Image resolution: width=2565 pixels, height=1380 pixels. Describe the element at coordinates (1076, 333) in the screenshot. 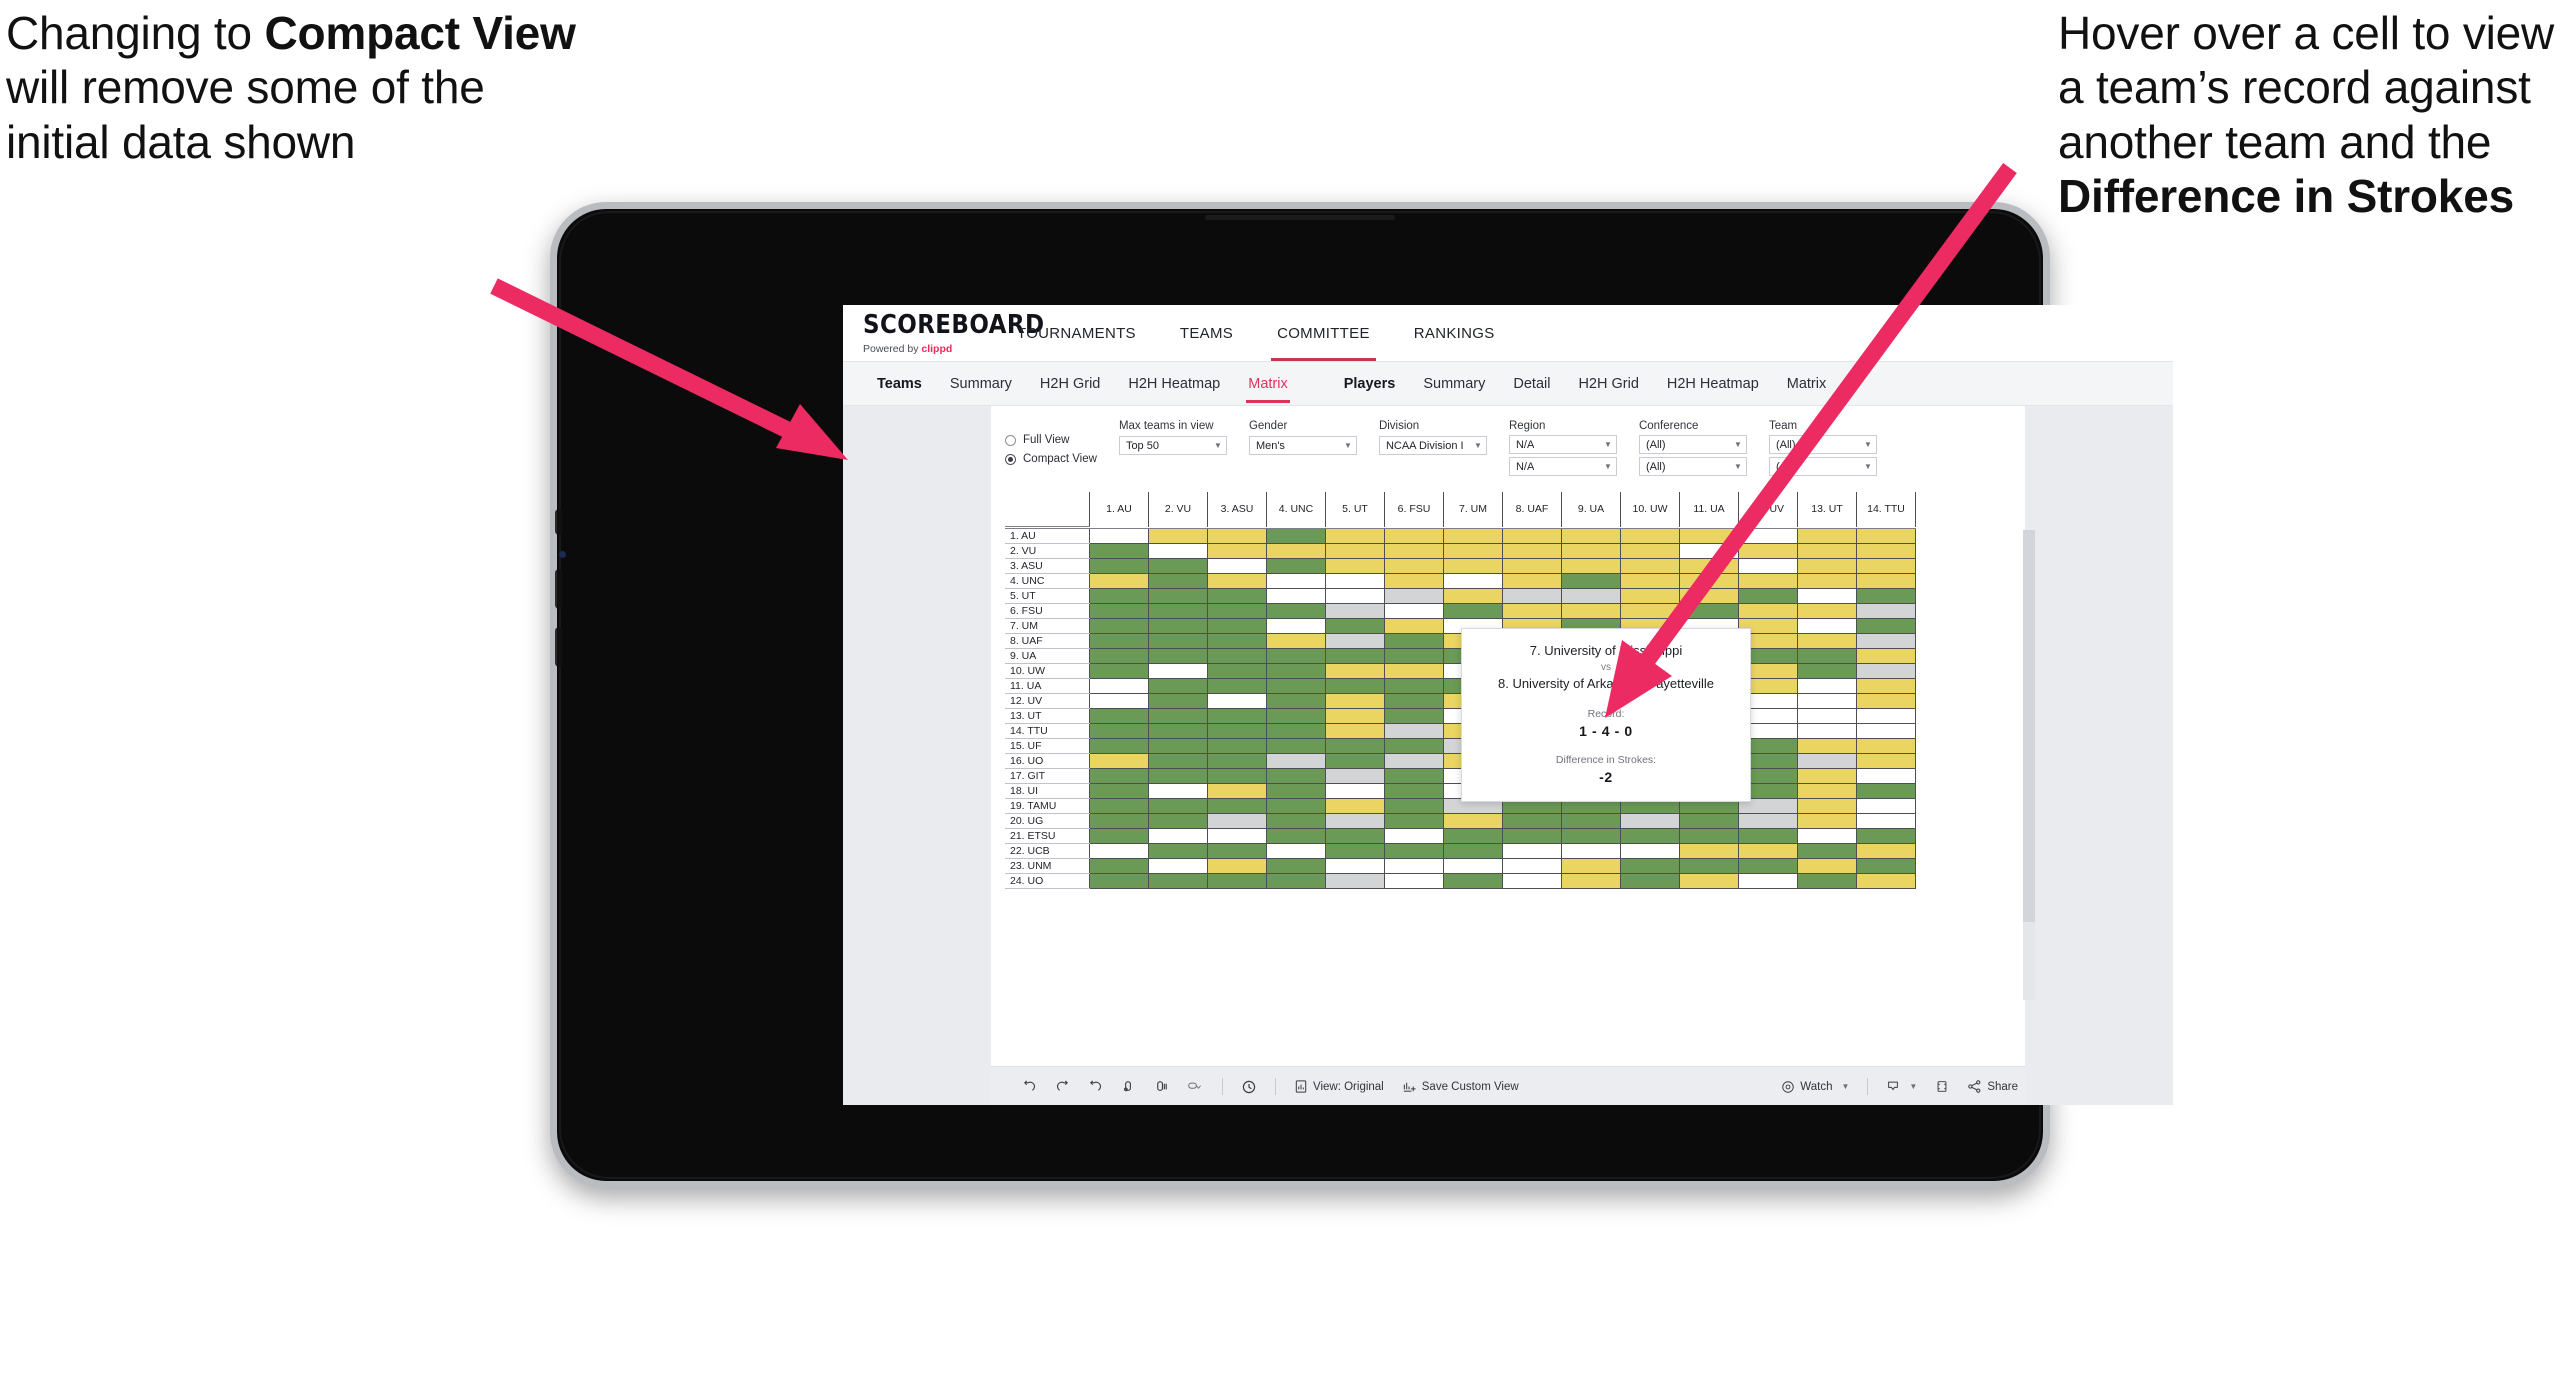

I see `topnav-item-tournaments: TOURNAMENTS` at that location.